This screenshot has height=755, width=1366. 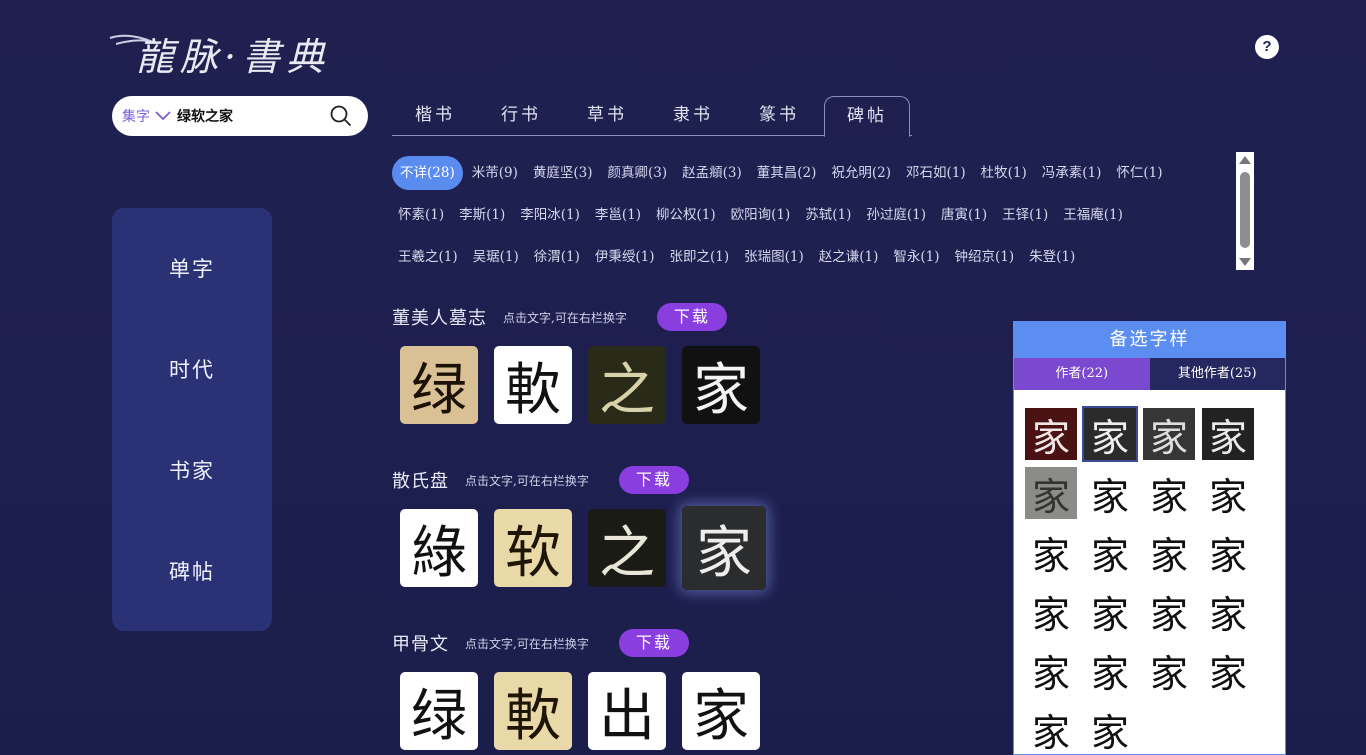 I want to click on author-chip: 怀仁(1), so click(x=1139, y=173).